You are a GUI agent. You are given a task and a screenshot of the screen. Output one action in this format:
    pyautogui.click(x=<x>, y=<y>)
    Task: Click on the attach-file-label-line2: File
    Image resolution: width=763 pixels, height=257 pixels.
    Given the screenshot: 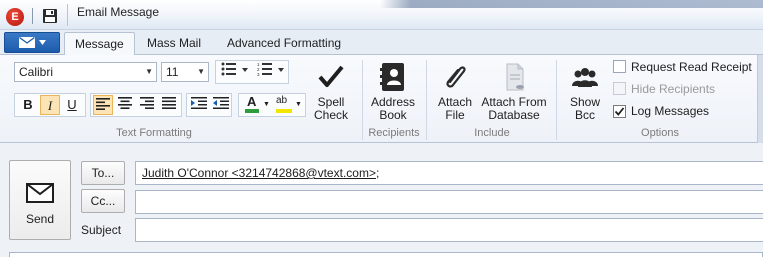 What is the action you would take?
    pyautogui.click(x=455, y=115)
    